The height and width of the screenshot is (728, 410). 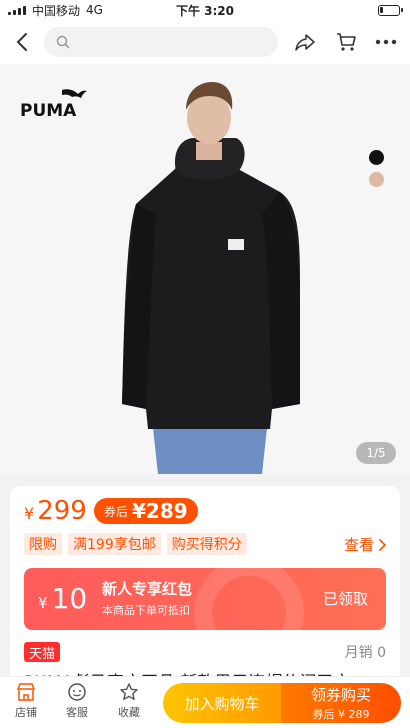 What do you see at coordinates (129, 701) in the screenshot?
I see `favorite-button: 收藏` at bounding box center [129, 701].